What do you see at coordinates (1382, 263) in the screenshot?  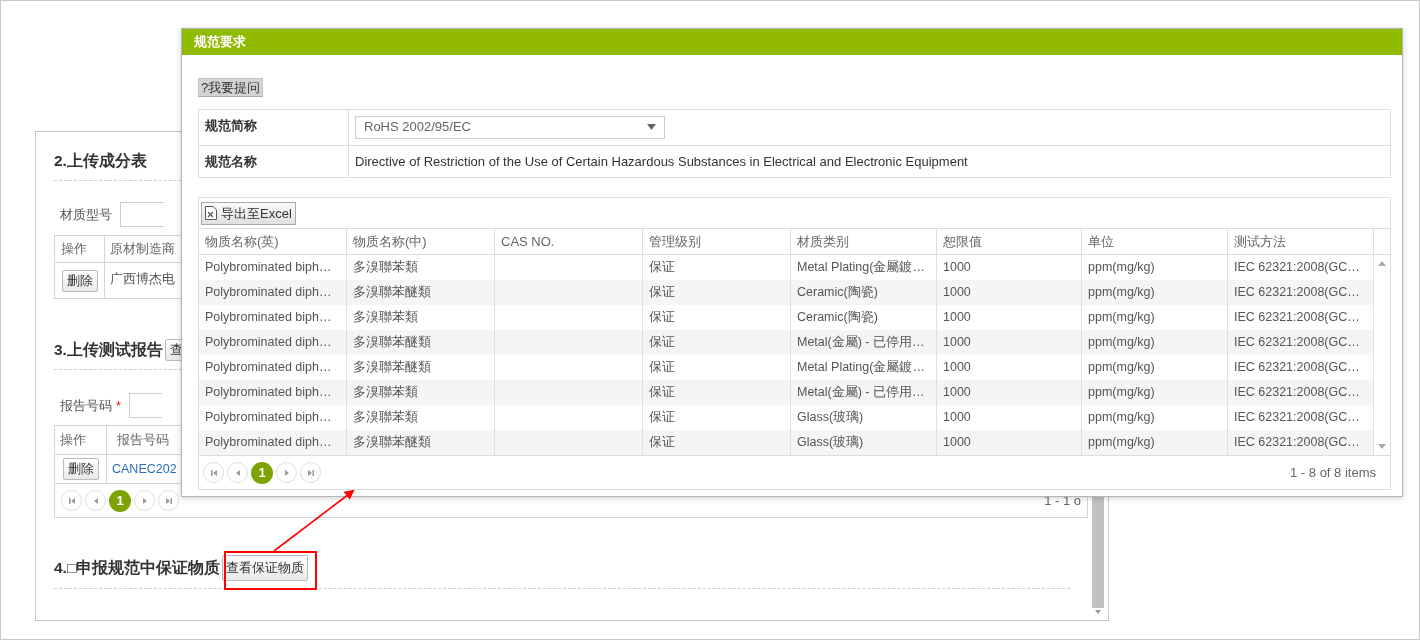 I see `scroll-up-icon` at bounding box center [1382, 263].